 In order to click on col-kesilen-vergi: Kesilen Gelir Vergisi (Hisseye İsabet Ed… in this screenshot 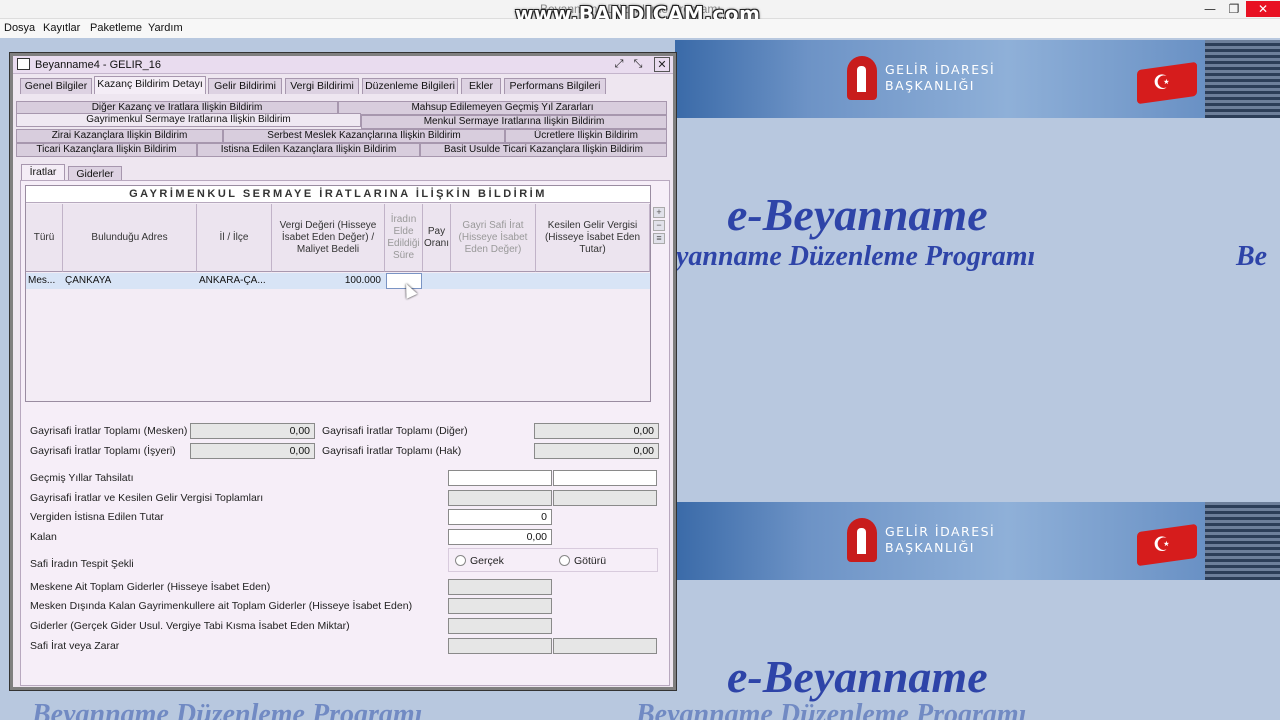, I will do `click(593, 238)`.